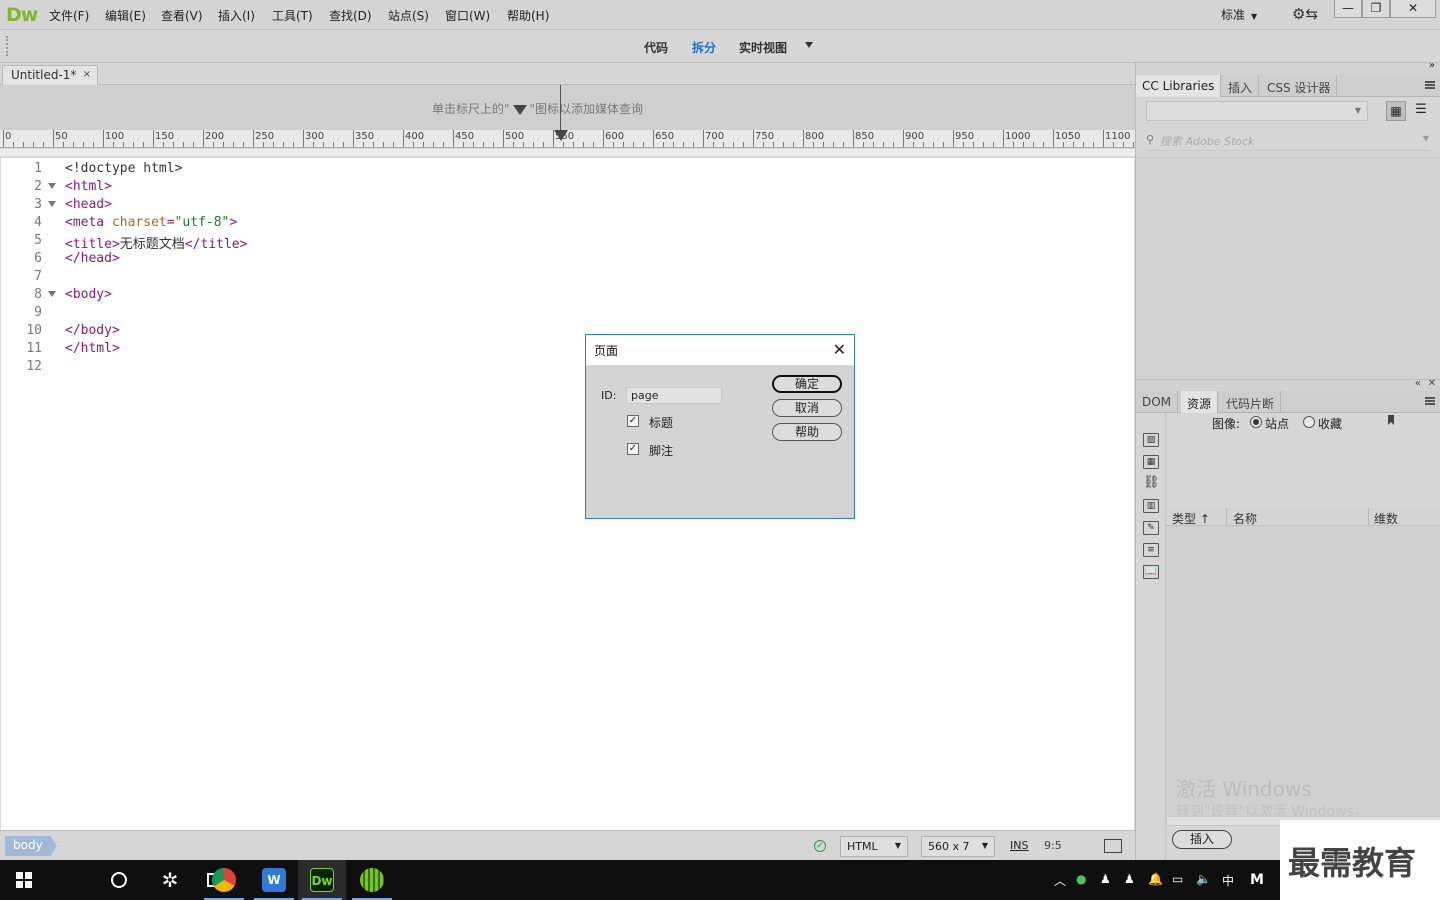 The image size is (1440, 900). Describe the element at coordinates (1245, 518) in the screenshot. I see `column-name: 名称` at that location.